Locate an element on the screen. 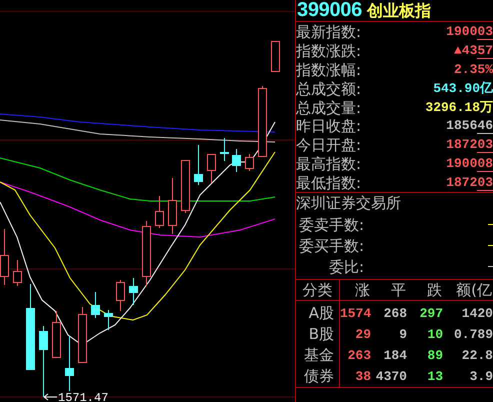  stat-label: 最高指数: is located at coordinates (329, 163).